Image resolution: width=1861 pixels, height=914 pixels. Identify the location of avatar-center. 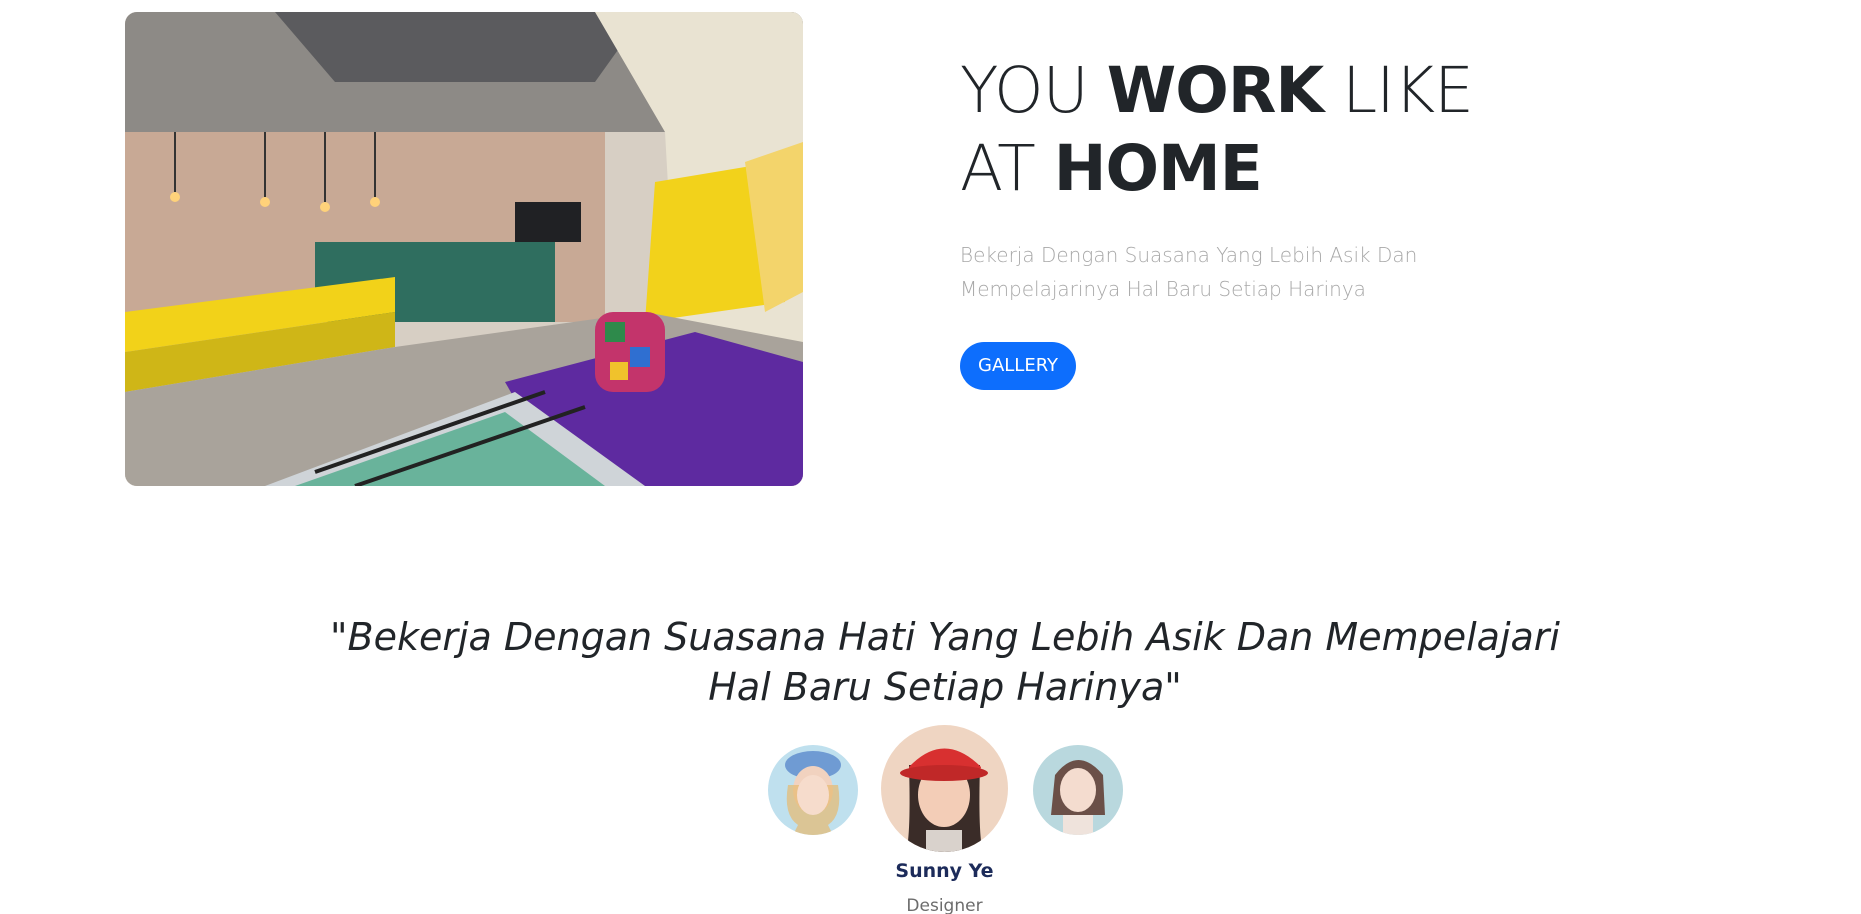
(944, 788).